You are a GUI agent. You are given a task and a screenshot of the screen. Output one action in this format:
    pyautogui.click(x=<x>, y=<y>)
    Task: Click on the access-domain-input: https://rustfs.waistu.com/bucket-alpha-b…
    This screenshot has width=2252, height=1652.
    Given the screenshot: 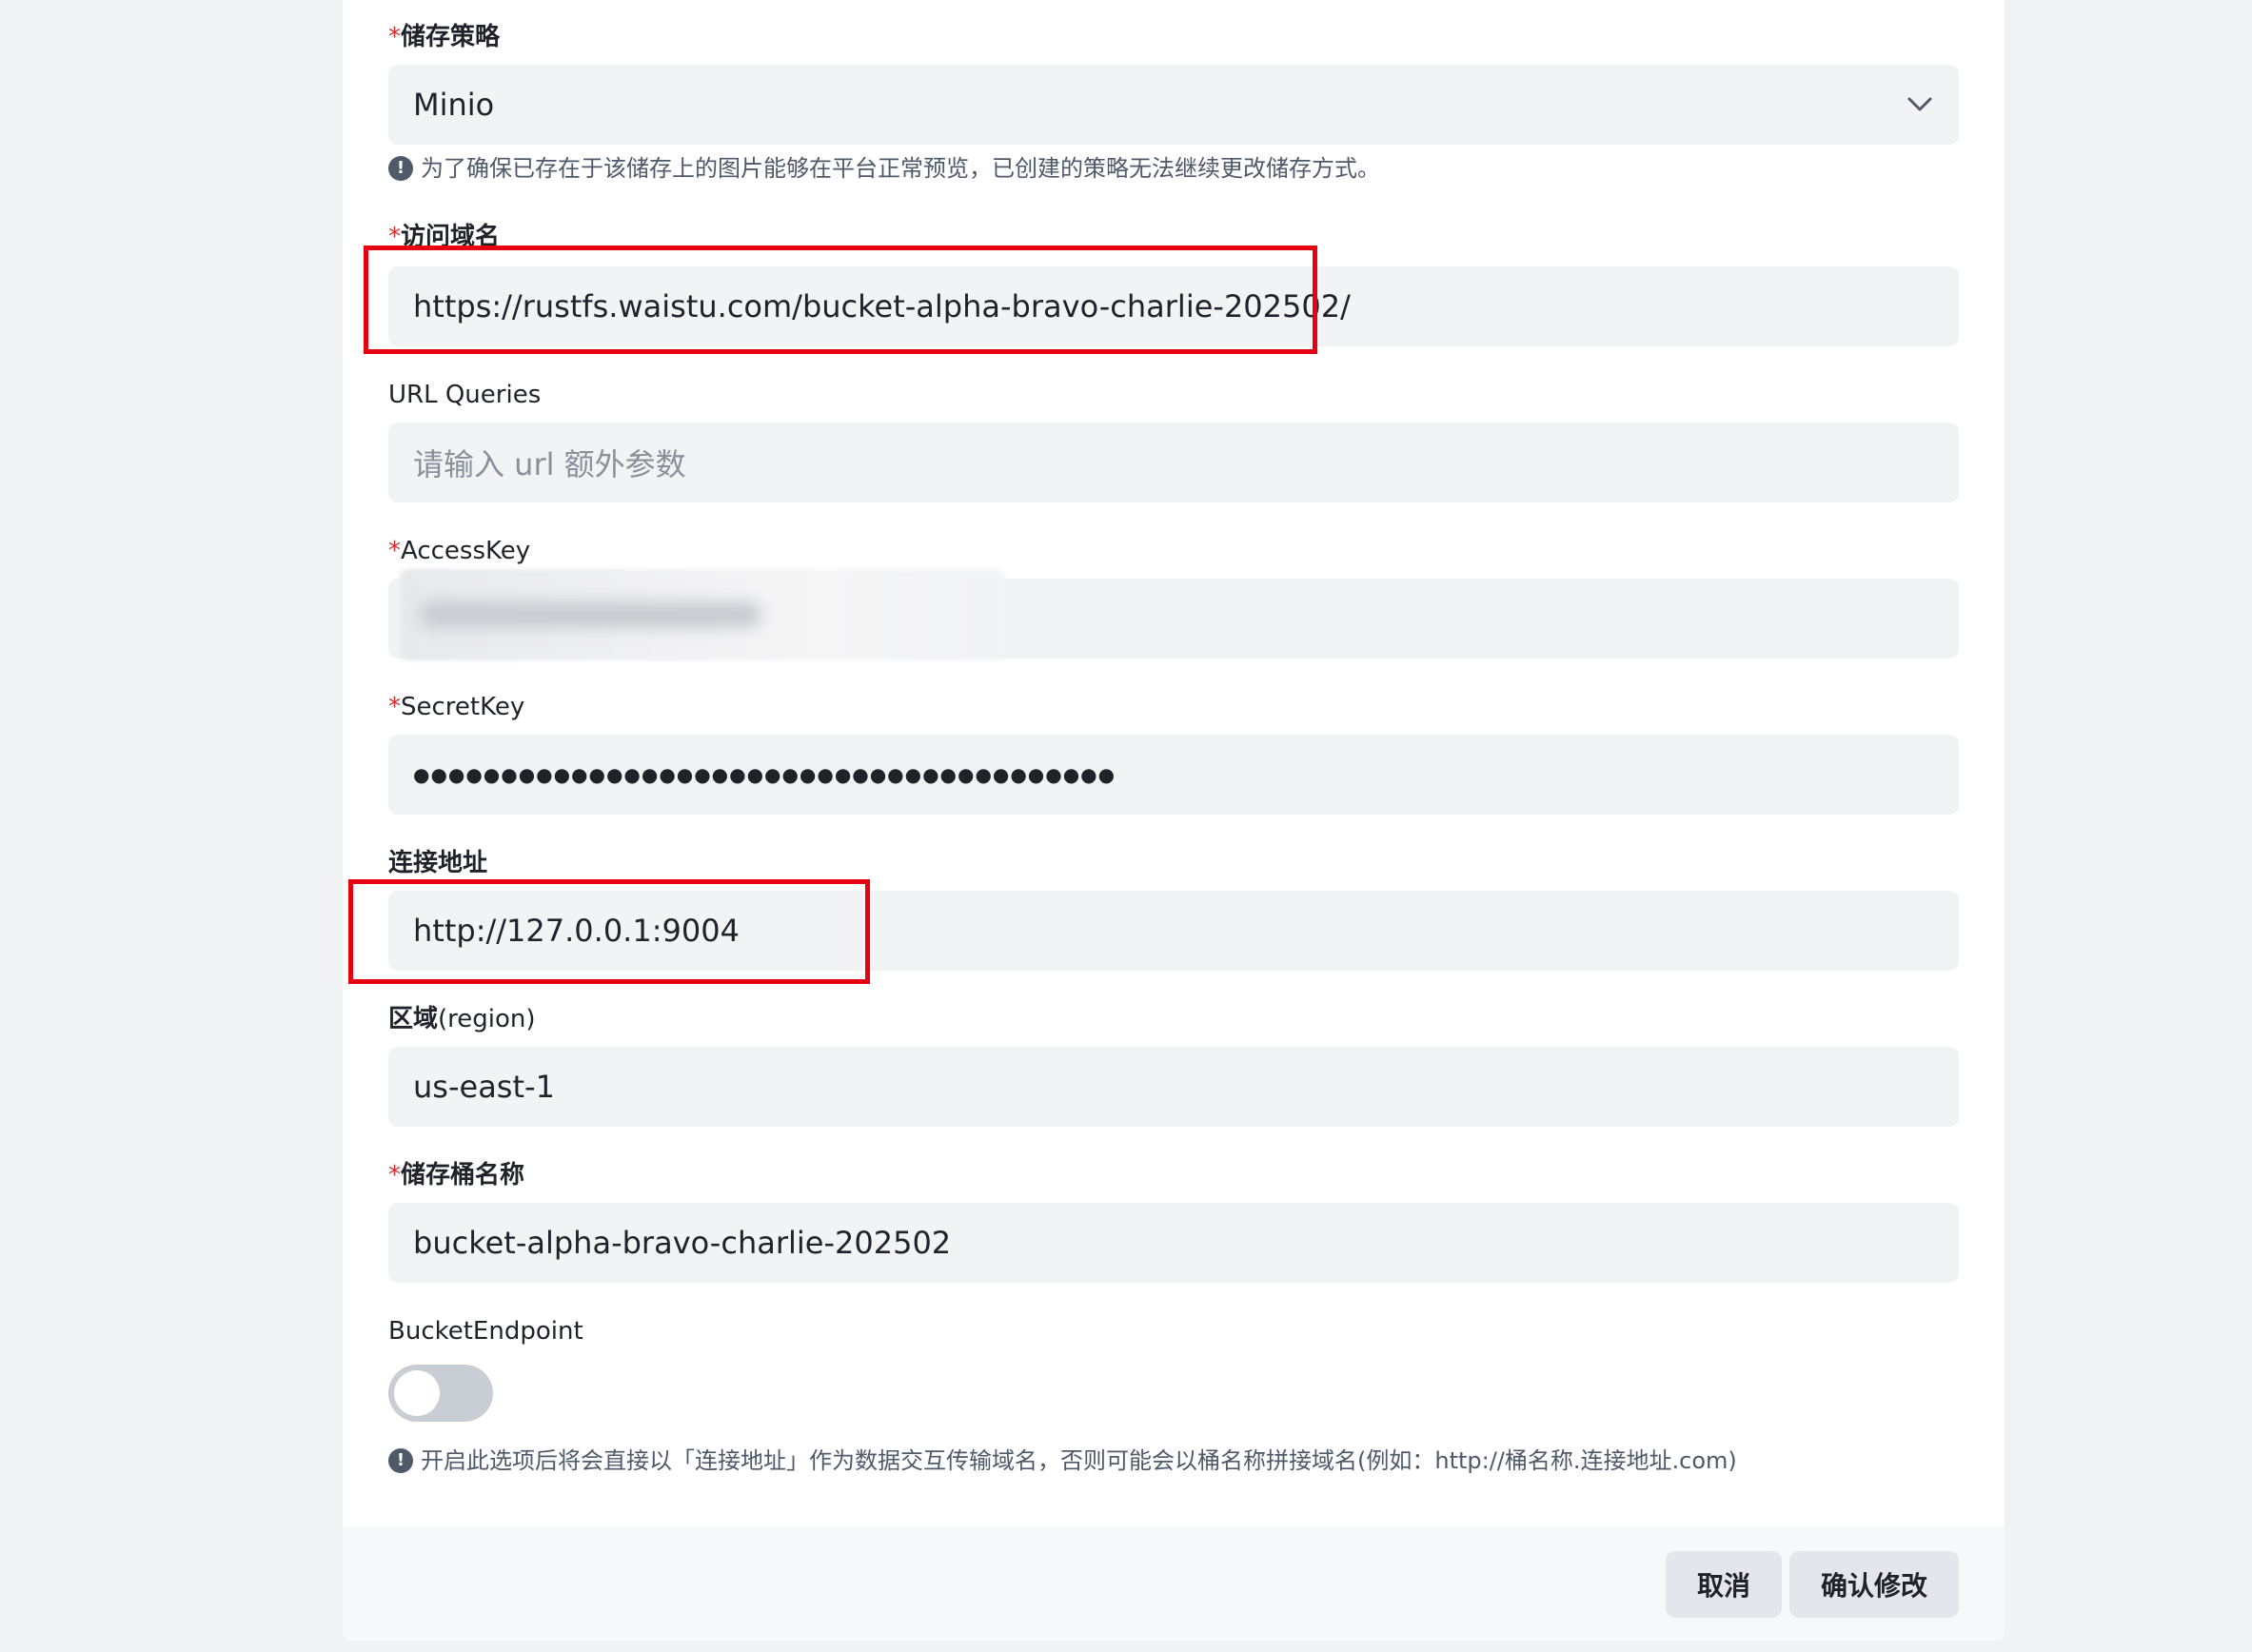 What is the action you would take?
    pyautogui.click(x=1173, y=306)
    